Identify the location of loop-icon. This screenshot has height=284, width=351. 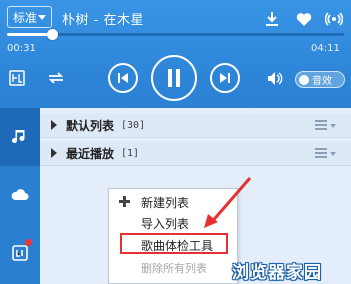
(56, 78).